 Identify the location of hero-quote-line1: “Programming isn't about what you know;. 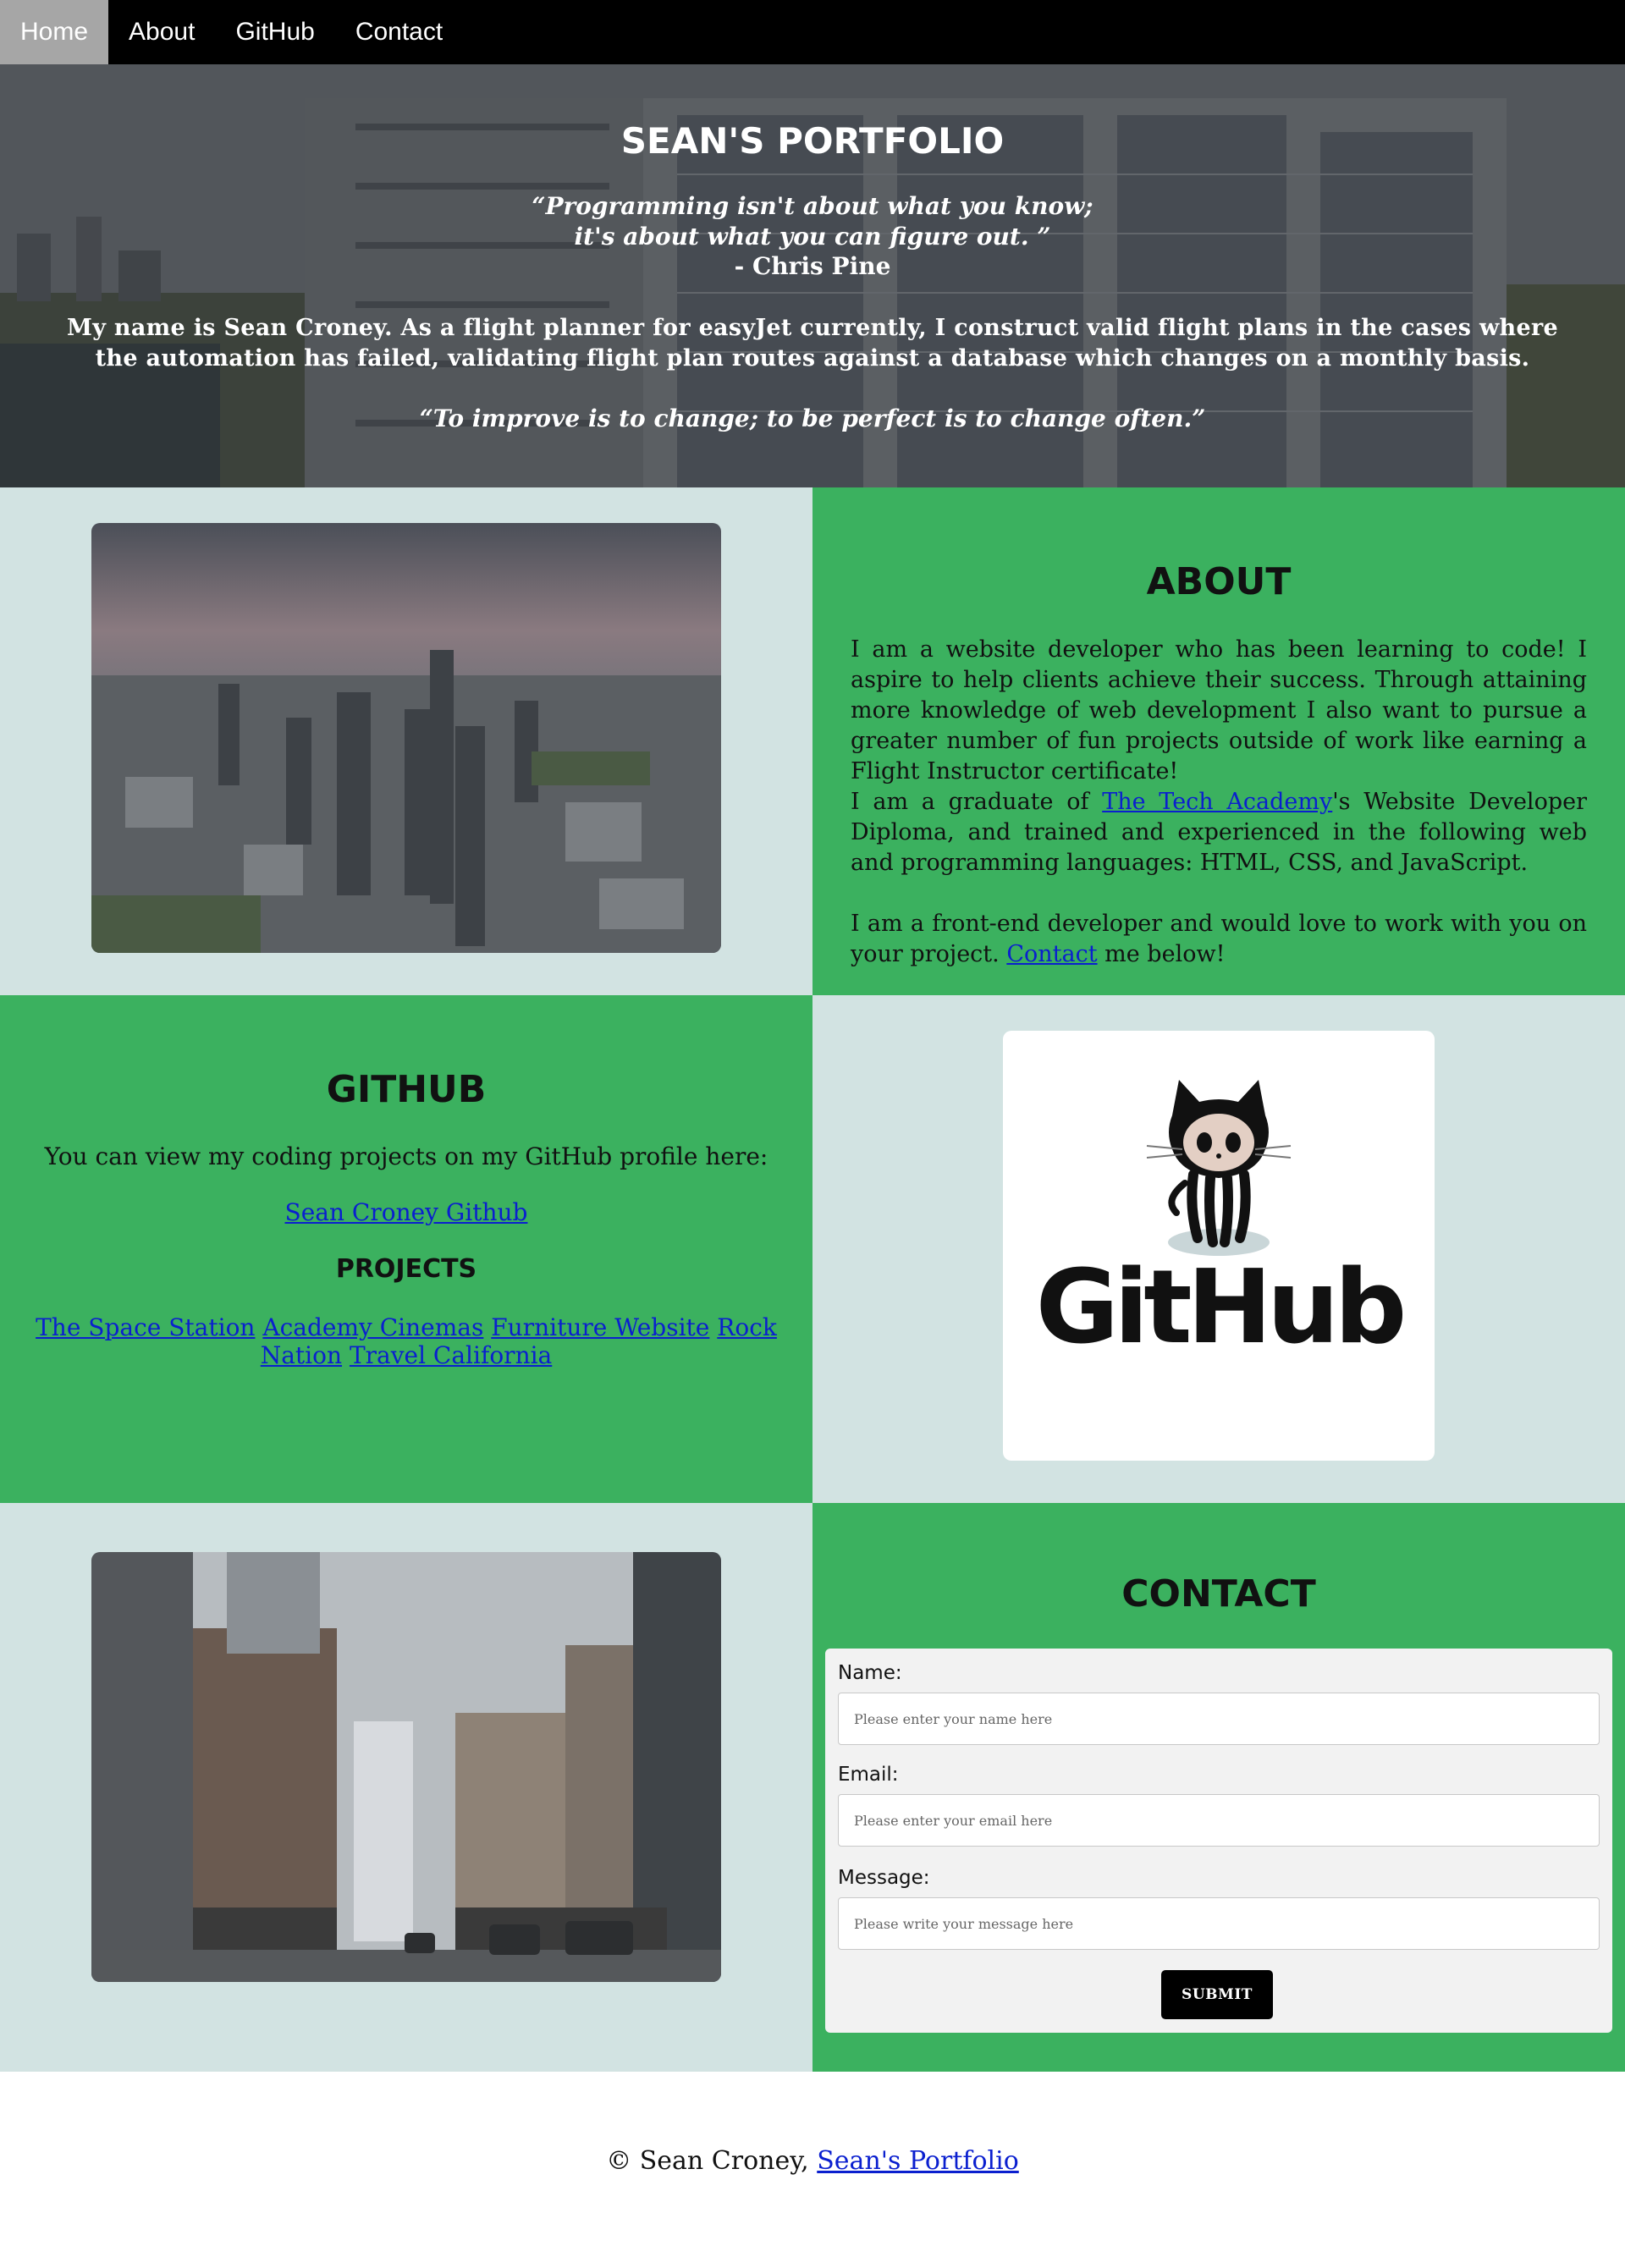
(813, 206).